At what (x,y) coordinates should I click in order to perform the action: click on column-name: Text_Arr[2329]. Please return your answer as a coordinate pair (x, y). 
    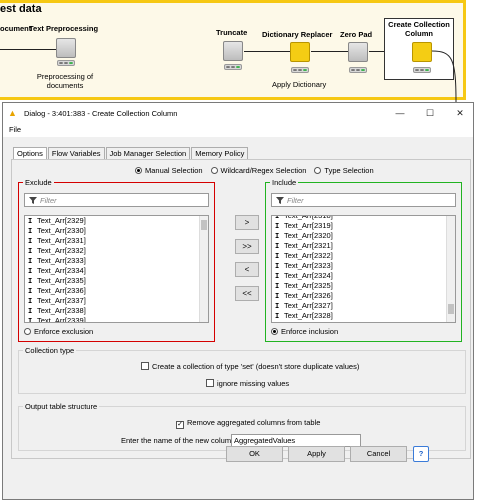
    Looking at the image, I should click on (61, 220).